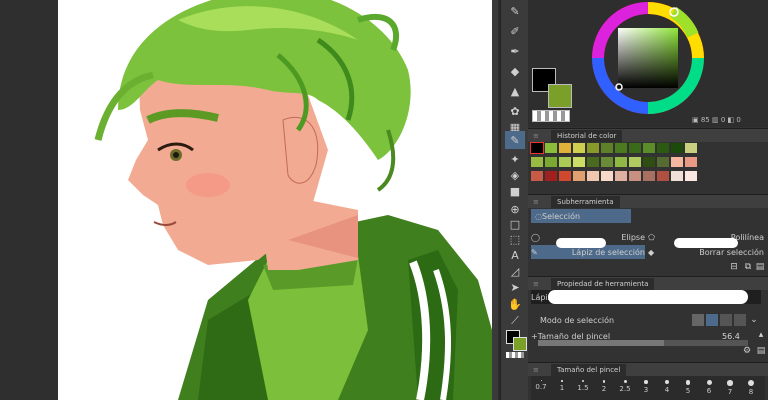 This screenshot has width=768, height=400. Describe the element at coordinates (625, 388) in the screenshot. I see `brush-size-preset: 2.5` at that location.